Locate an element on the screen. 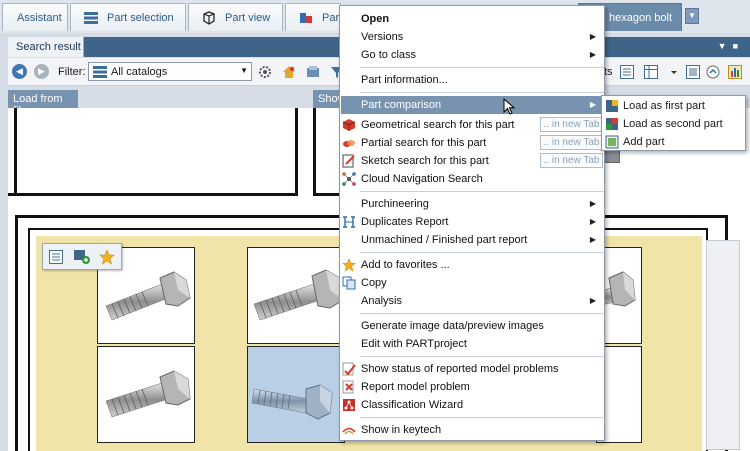  details-icon is located at coordinates (56, 257).